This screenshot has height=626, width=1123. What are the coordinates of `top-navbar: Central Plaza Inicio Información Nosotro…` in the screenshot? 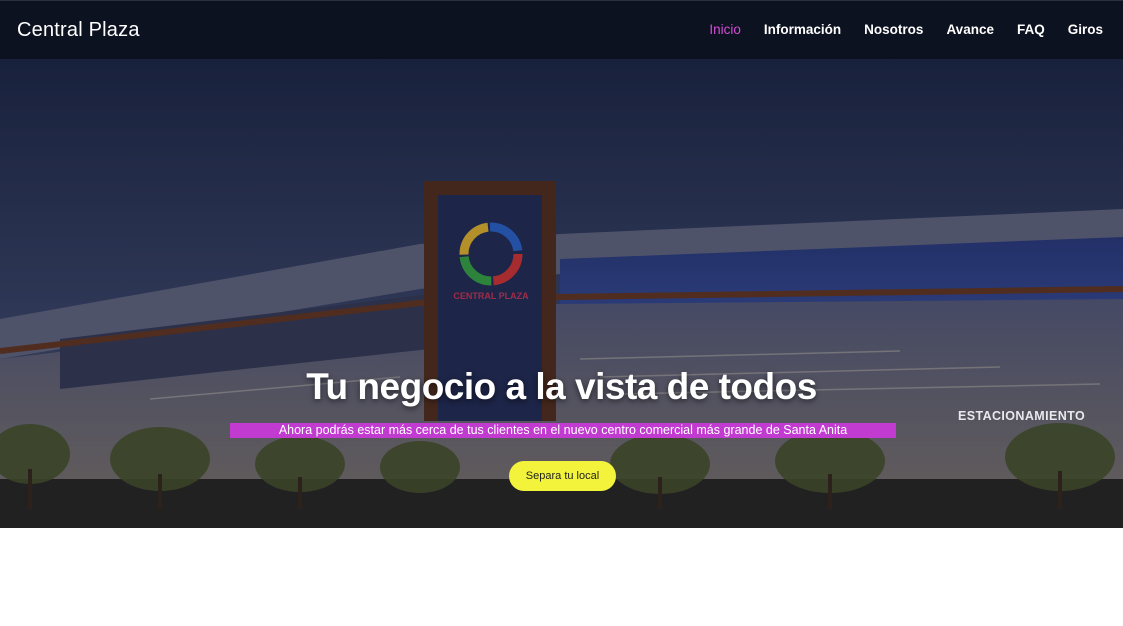 It's located at (561, 29).